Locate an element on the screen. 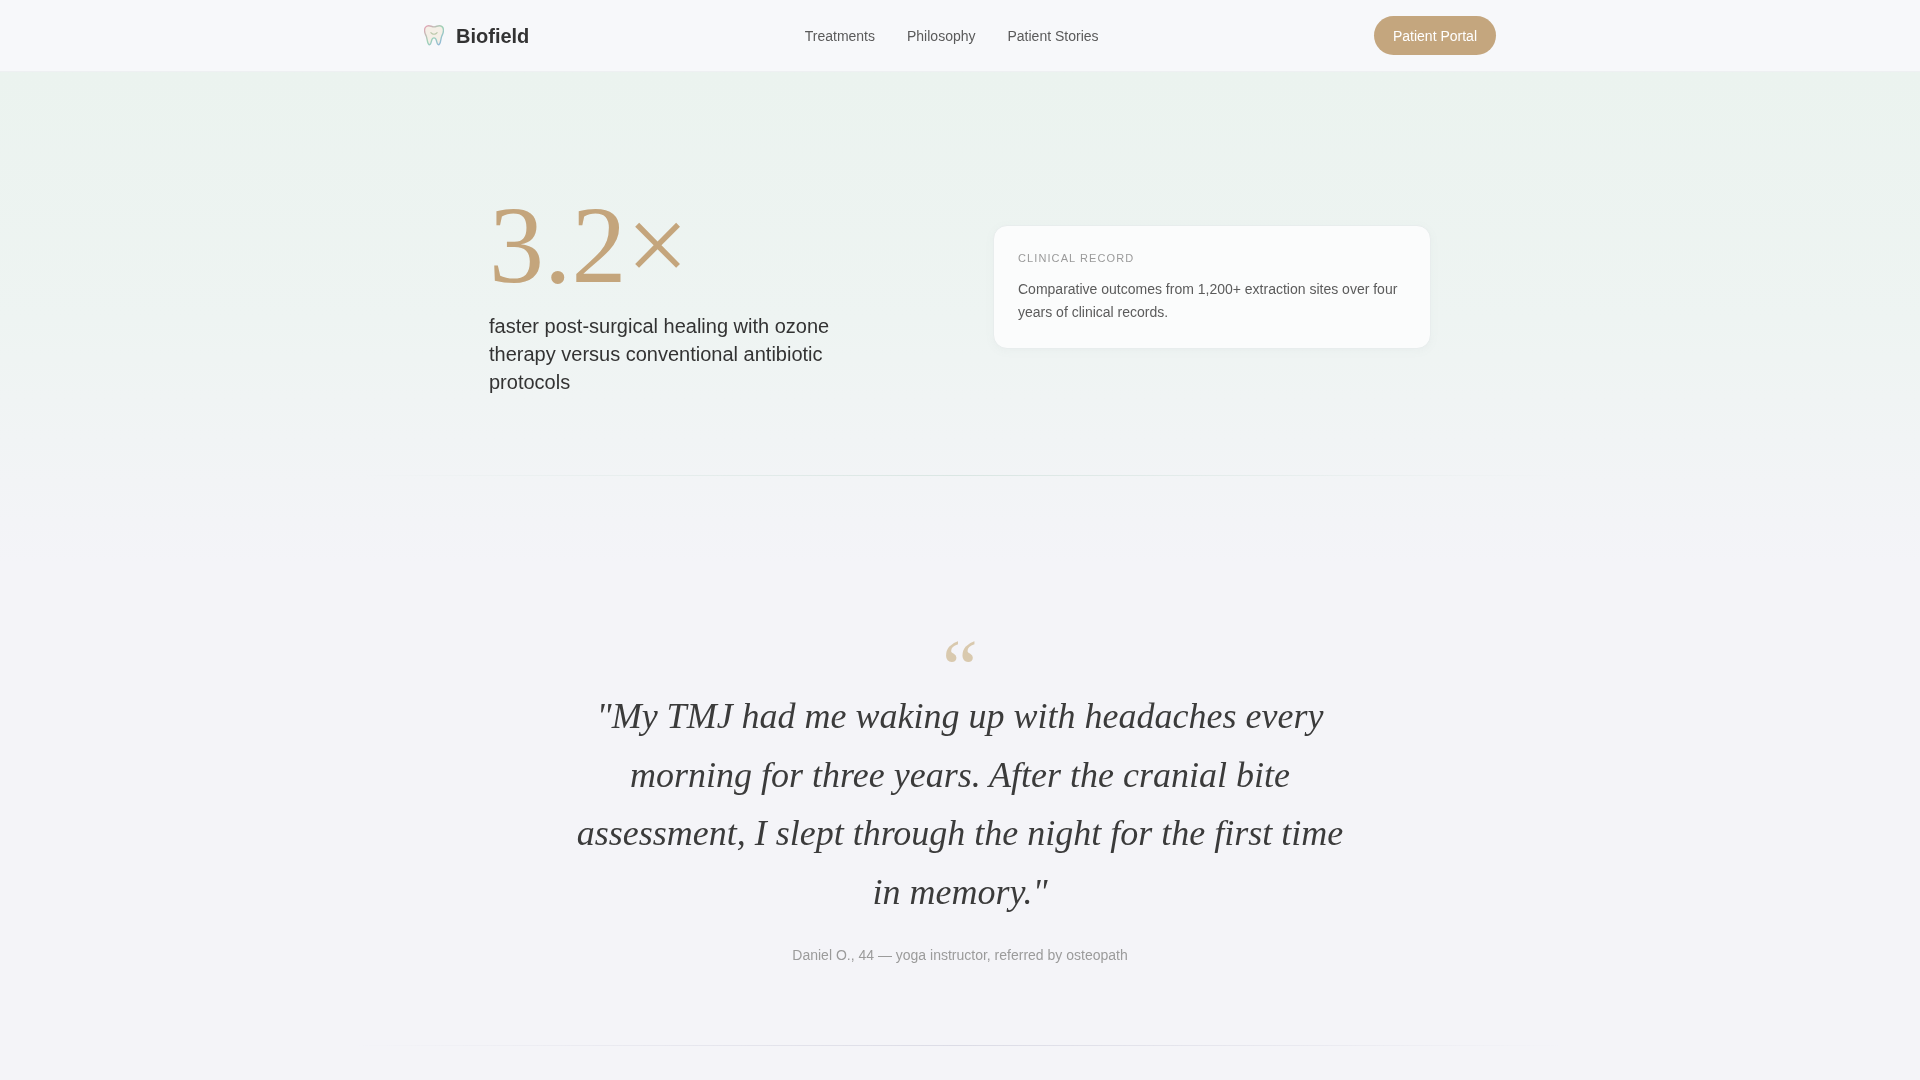 The width and height of the screenshot is (1920, 1080). stat-description: faster post-surgical healing with ozone therapy versus conventional antibiotic protocols is located at coordinates (660, 354).